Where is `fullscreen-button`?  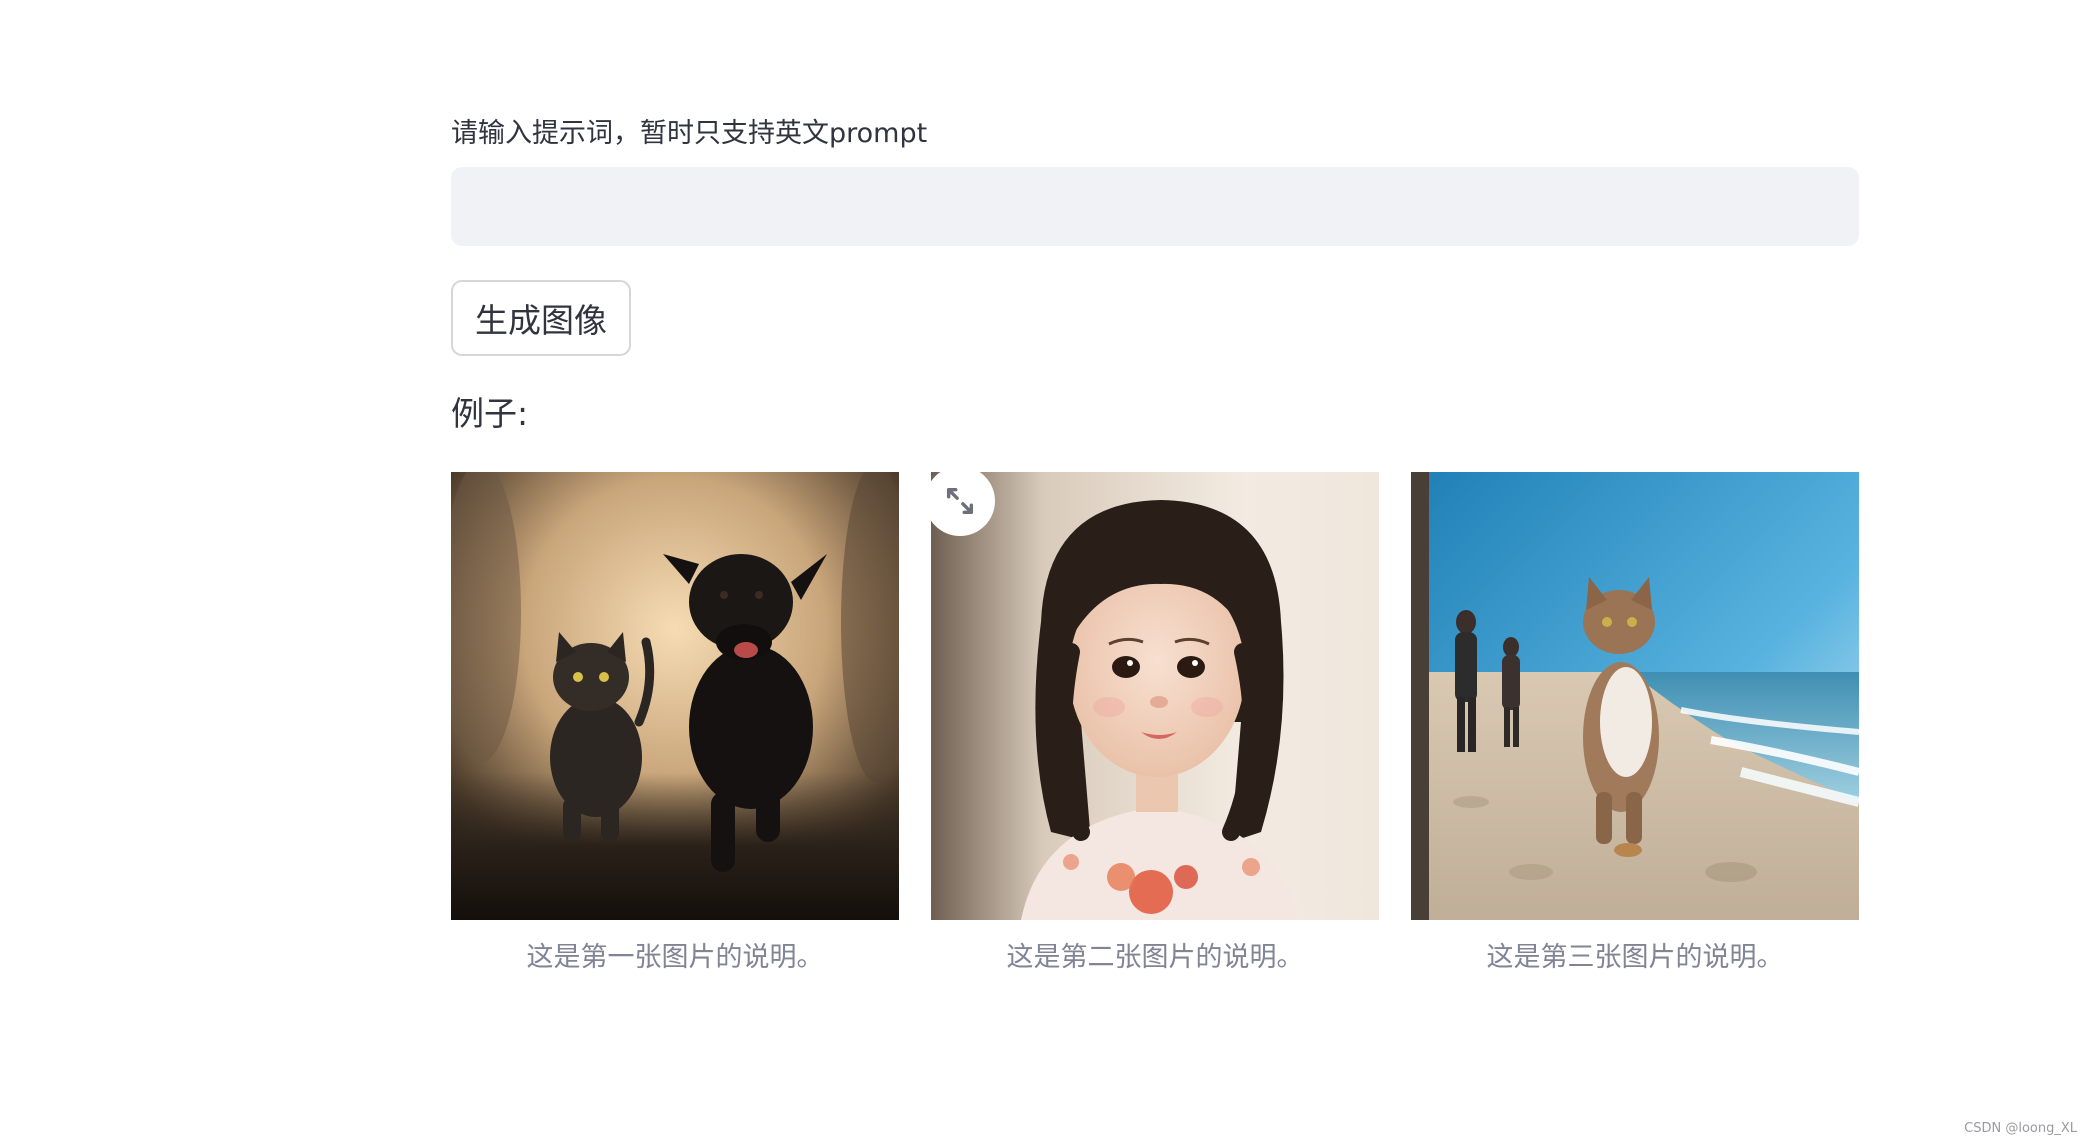
fullscreen-button is located at coordinates (960, 501).